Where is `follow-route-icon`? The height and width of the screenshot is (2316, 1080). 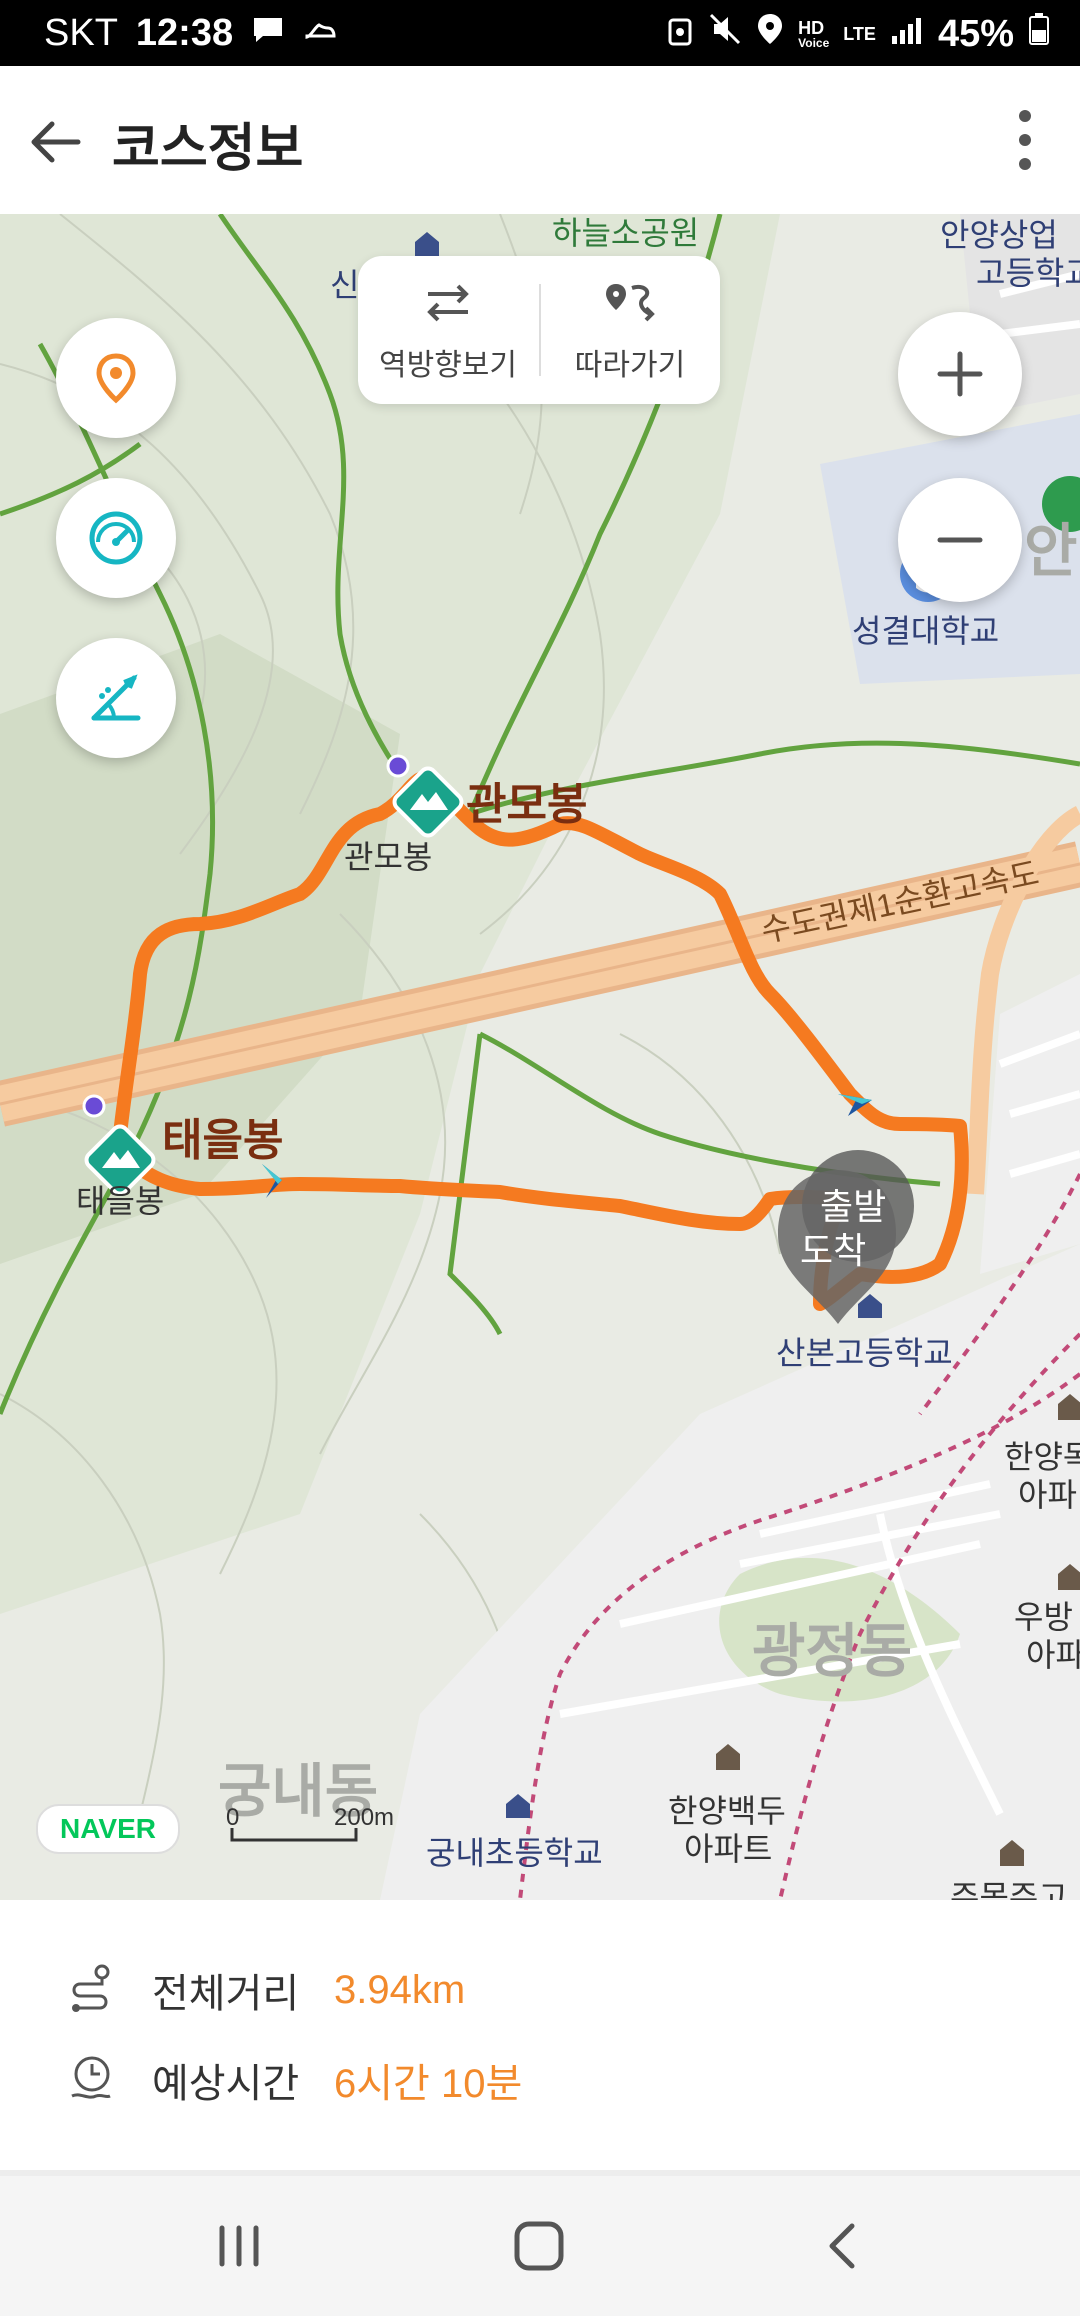 follow-route-icon is located at coordinates (630, 303).